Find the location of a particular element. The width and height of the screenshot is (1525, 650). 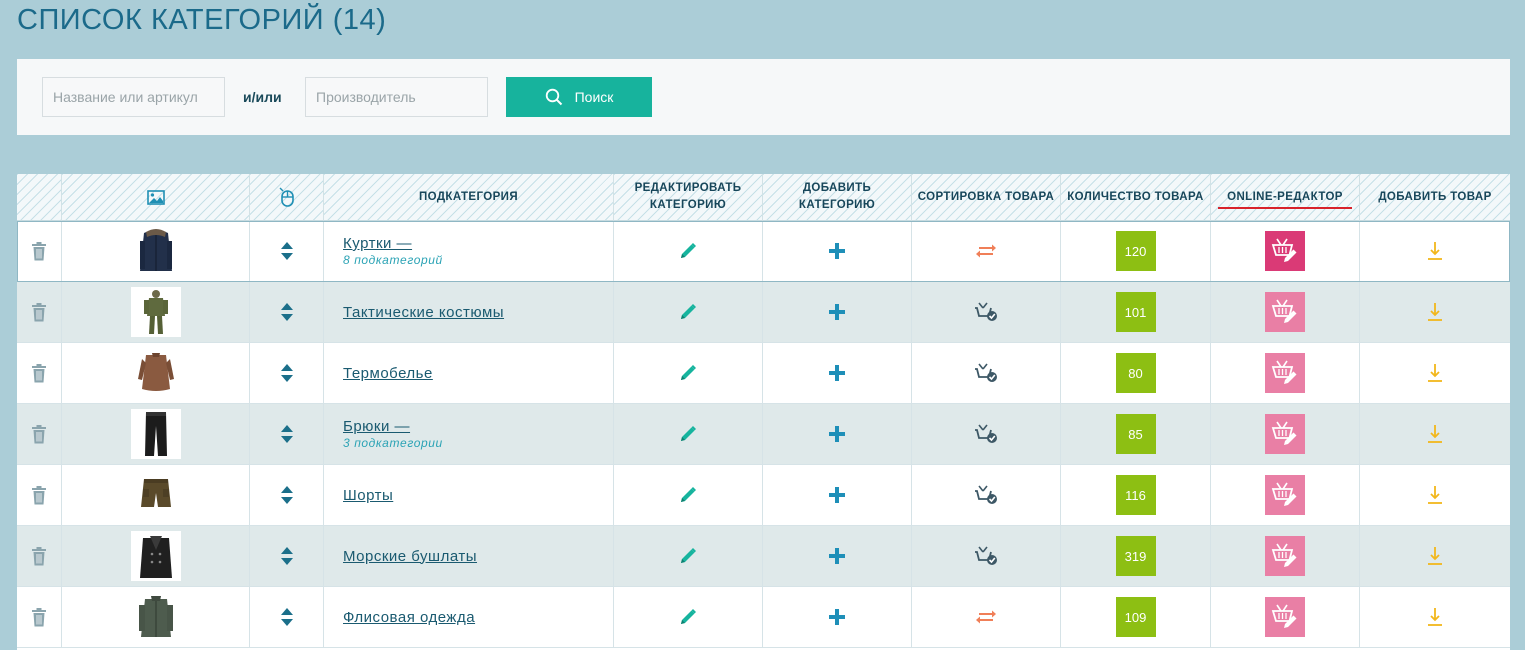

header-subcategory: ПОДКАТЕГОРИЯ is located at coordinates (469, 197).